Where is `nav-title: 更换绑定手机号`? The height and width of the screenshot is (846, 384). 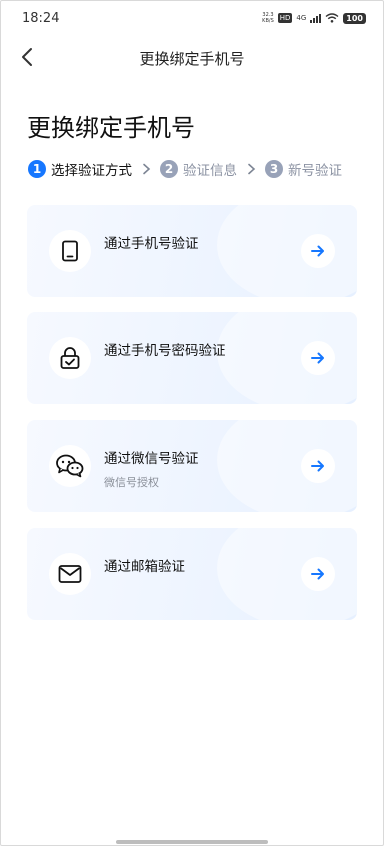 nav-title: 更换绑定手机号 is located at coordinates (192, 59).